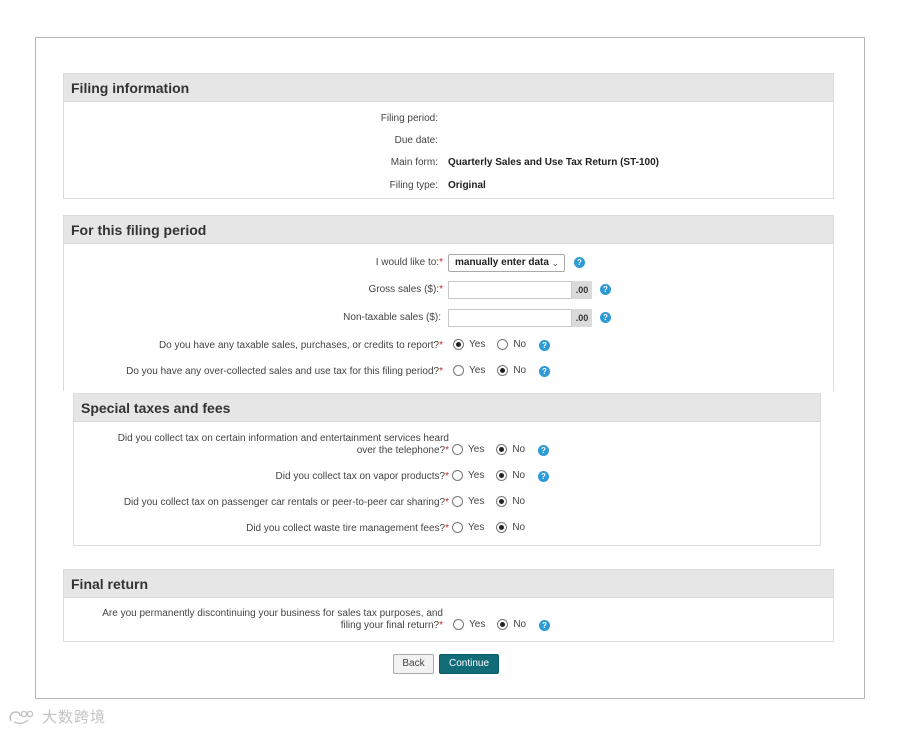 This screenshot has width=900, height=734. Describe the element at coordinates (494, 501) in the screenshot. I see `car-rentals-radio-group: Yes No` at that location.